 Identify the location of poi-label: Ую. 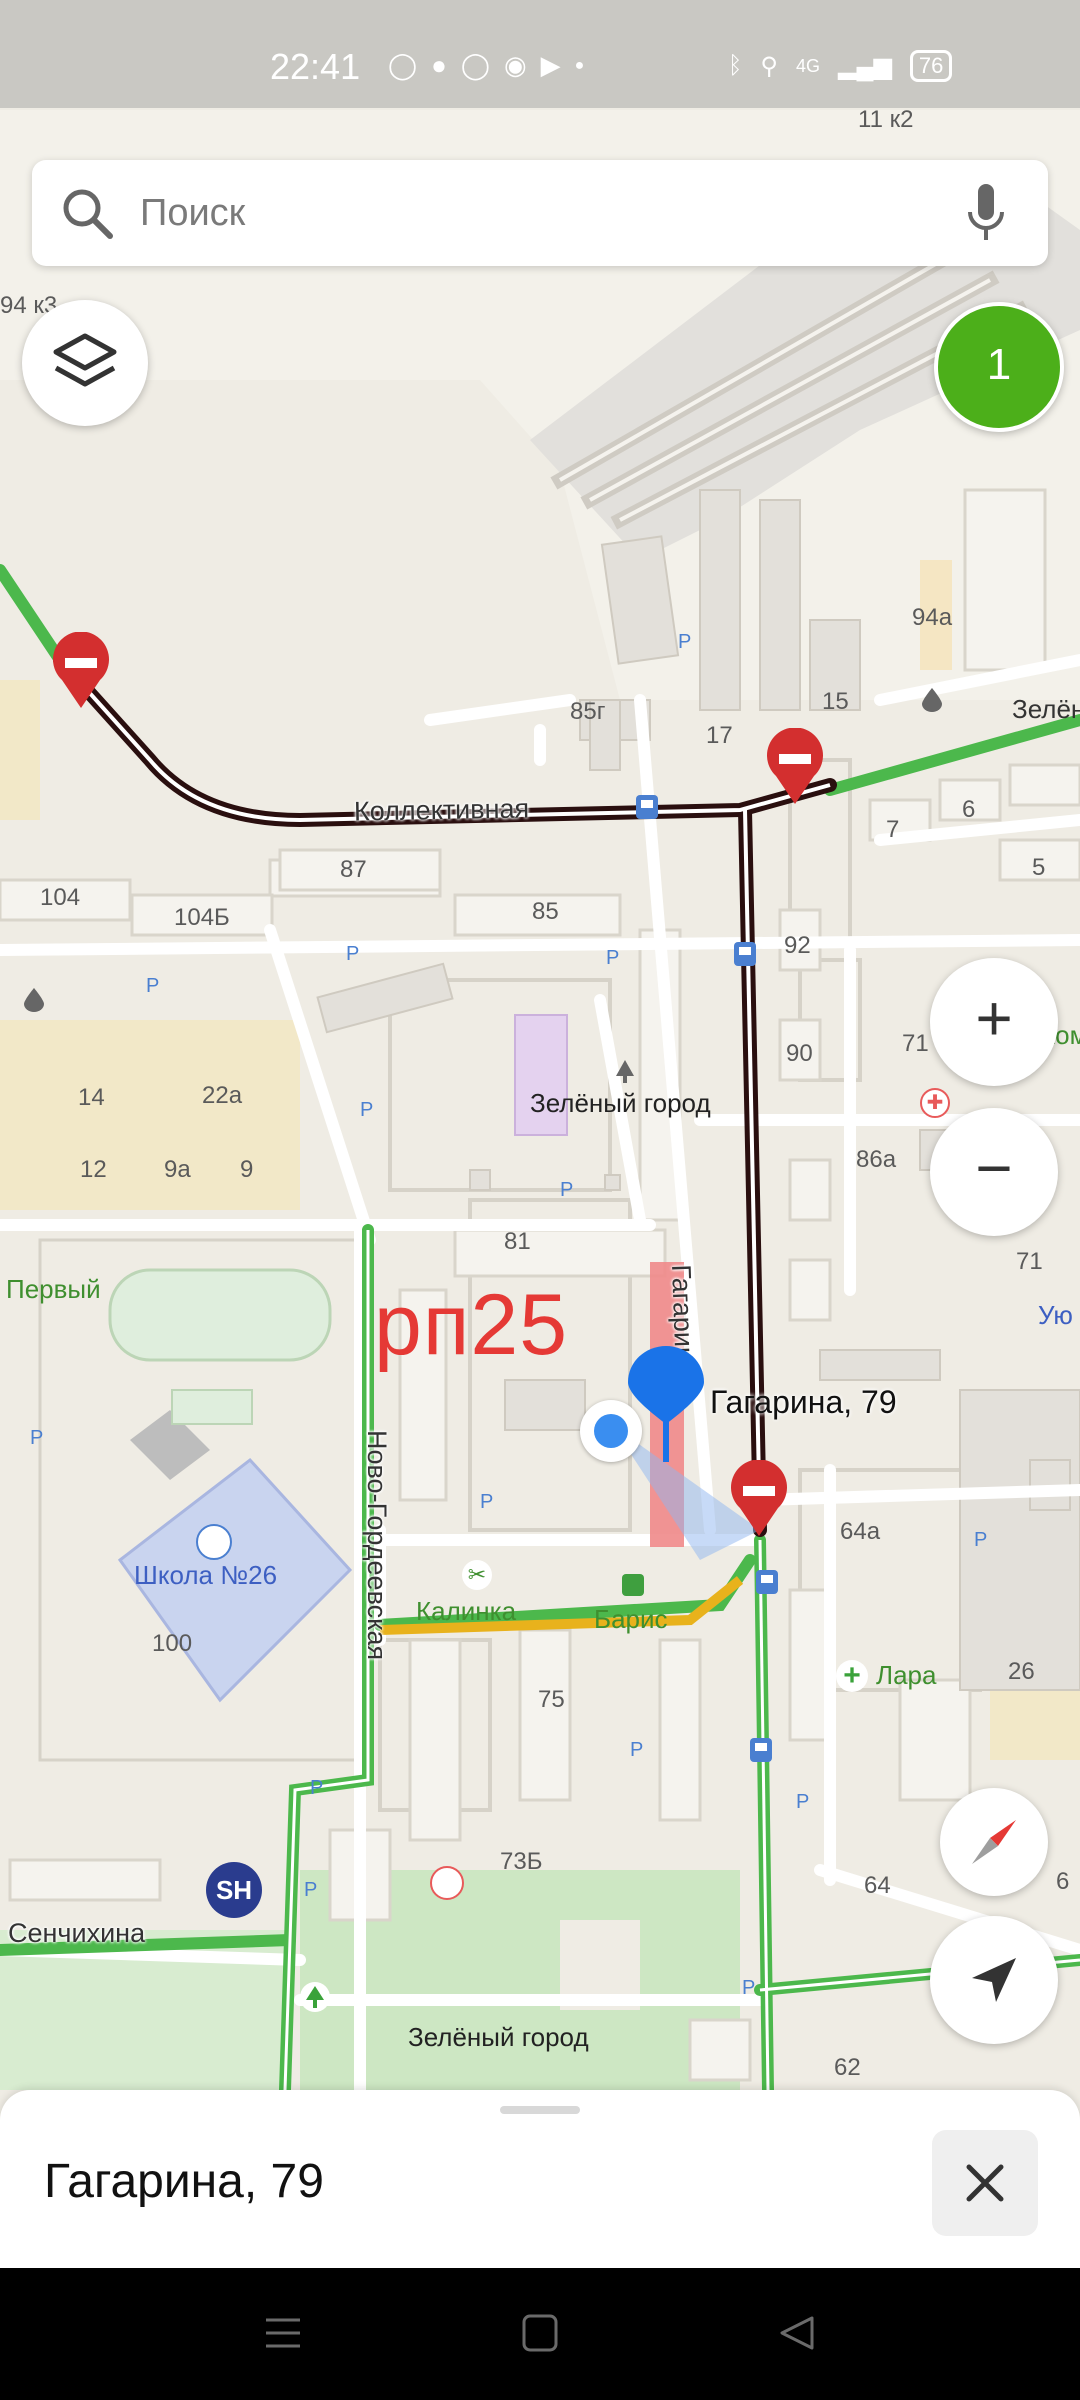
(1055, 1315).